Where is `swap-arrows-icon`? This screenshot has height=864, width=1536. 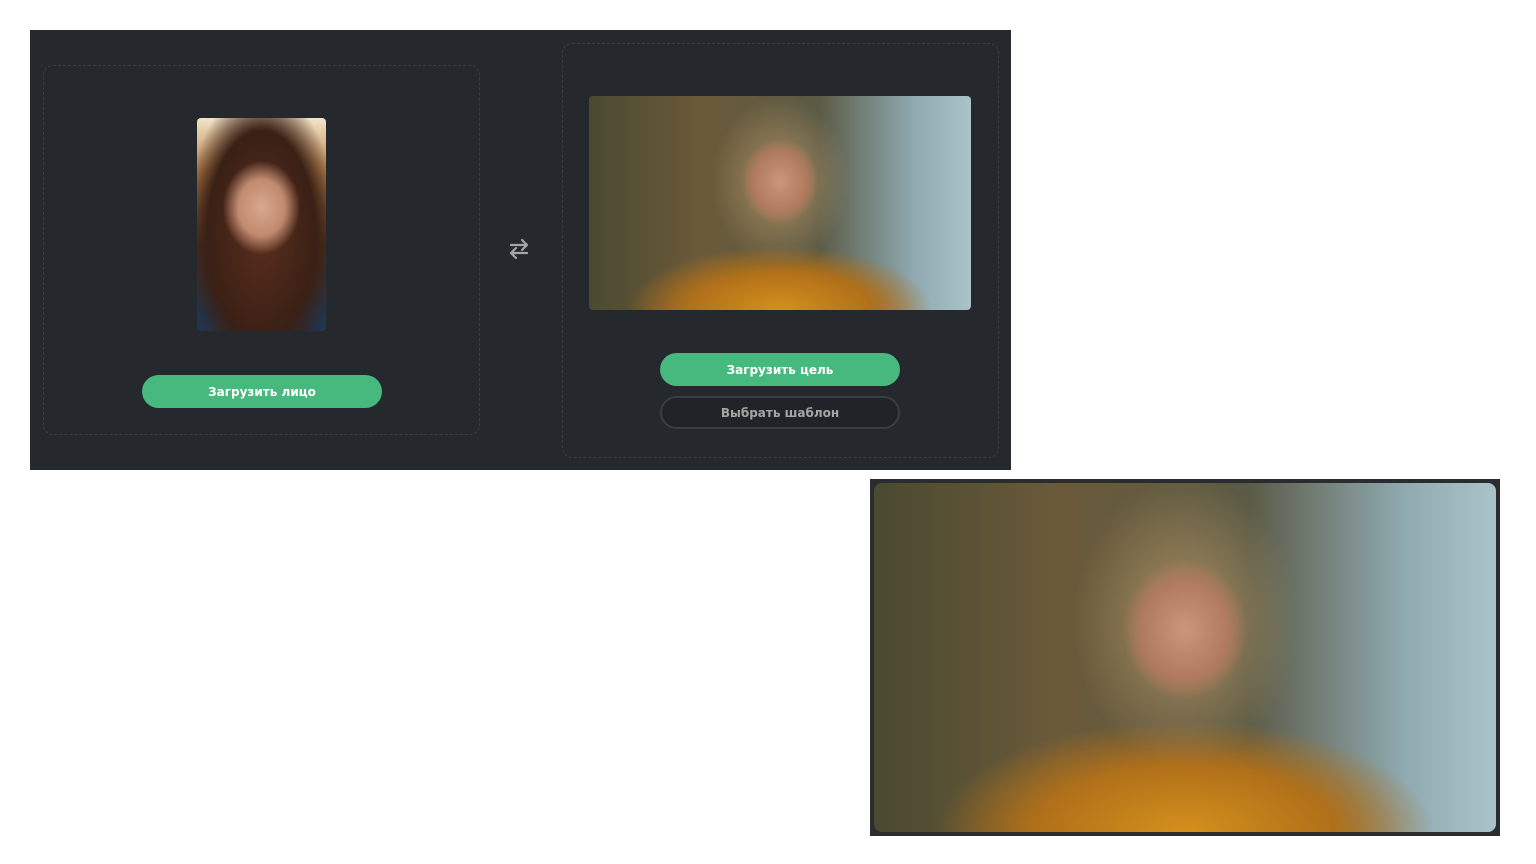 swap-arrows-icon is located at coordinates (519, 249).